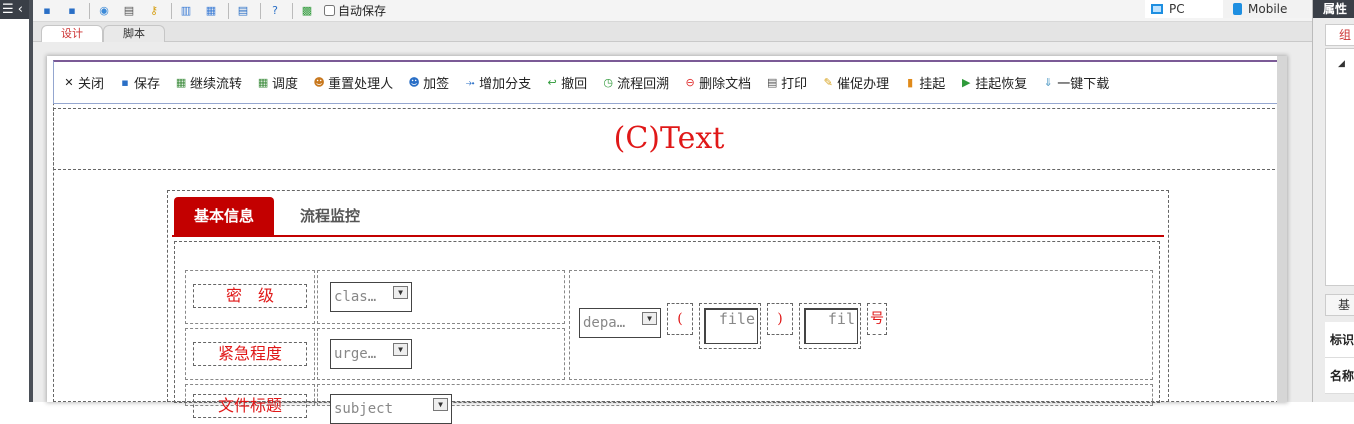 This screenshot has width=1354, height=424. I want to click on tab-process-monitor: 流程监控, so click(330, 216).